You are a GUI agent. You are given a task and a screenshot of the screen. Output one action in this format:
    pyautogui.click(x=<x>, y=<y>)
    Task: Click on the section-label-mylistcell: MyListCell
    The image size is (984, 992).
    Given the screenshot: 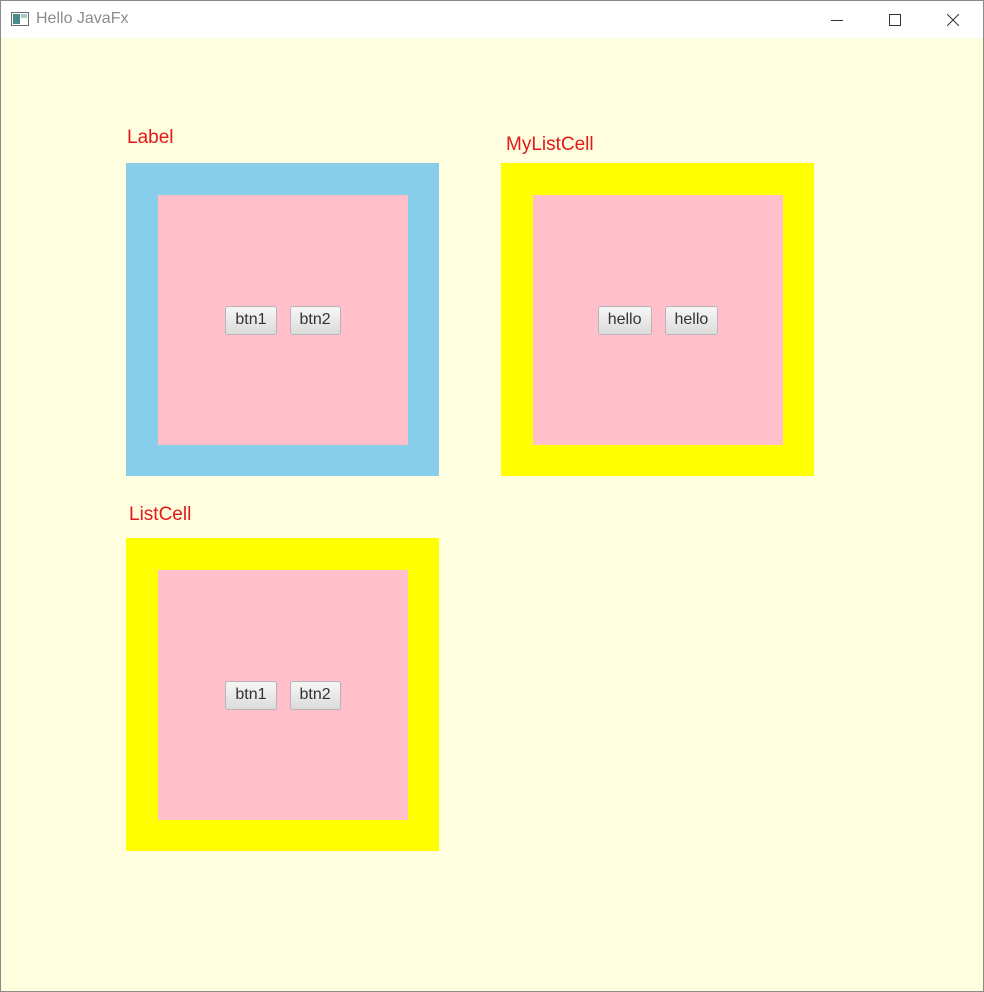 What is the action you would take?
    pyautogui.click(x=550, y=144)
    